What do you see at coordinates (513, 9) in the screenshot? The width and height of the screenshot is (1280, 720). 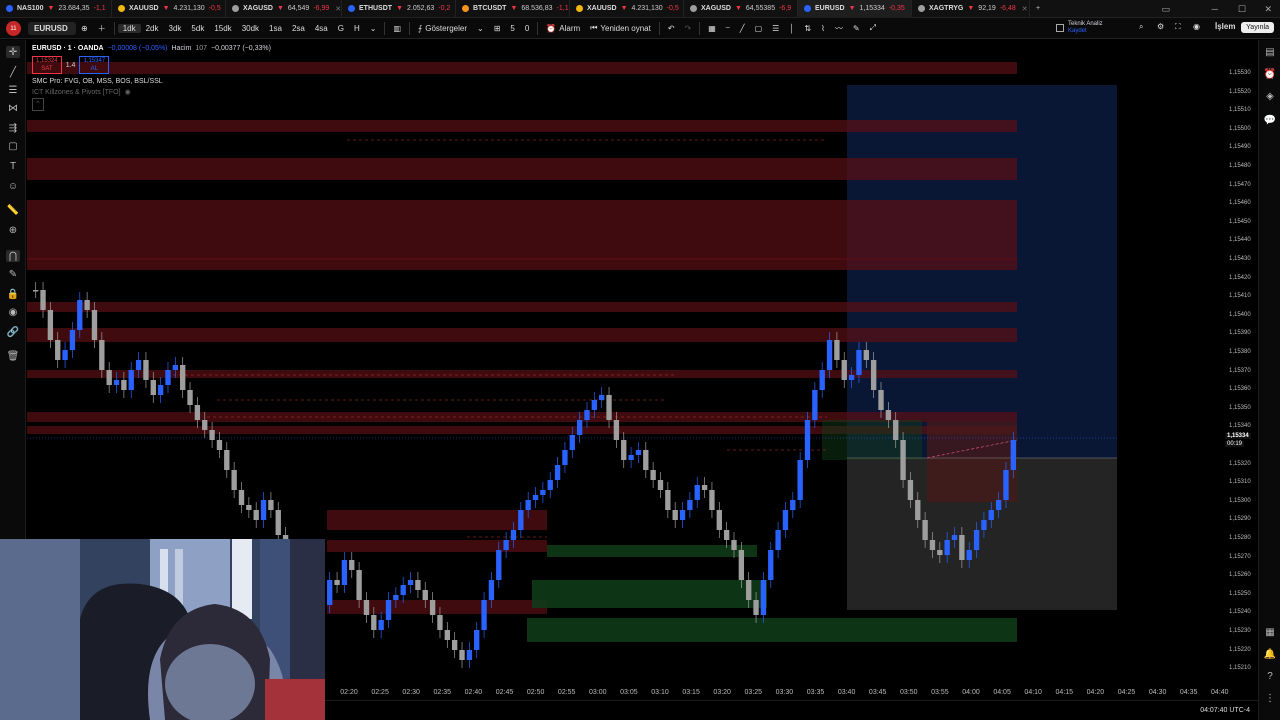 I see `browser-tab-btcusdt: BTCUSDT▼68.536,83-1,1✕` at bounding box center [513, 9].